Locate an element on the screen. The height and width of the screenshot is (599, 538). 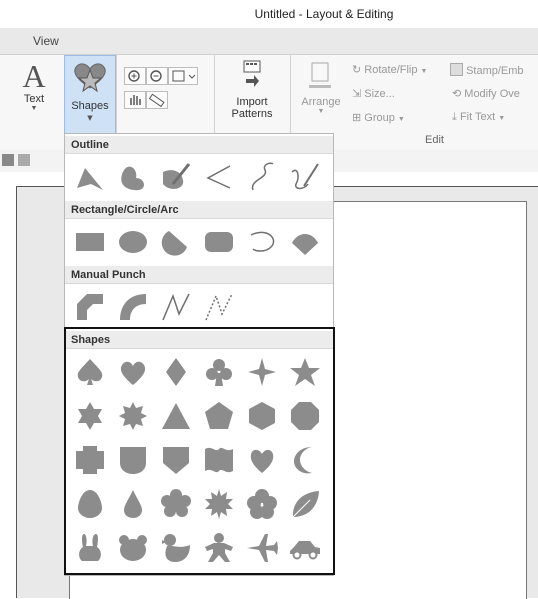
rotate-label: Rotate/Flip is located at coordinates (391, 70).